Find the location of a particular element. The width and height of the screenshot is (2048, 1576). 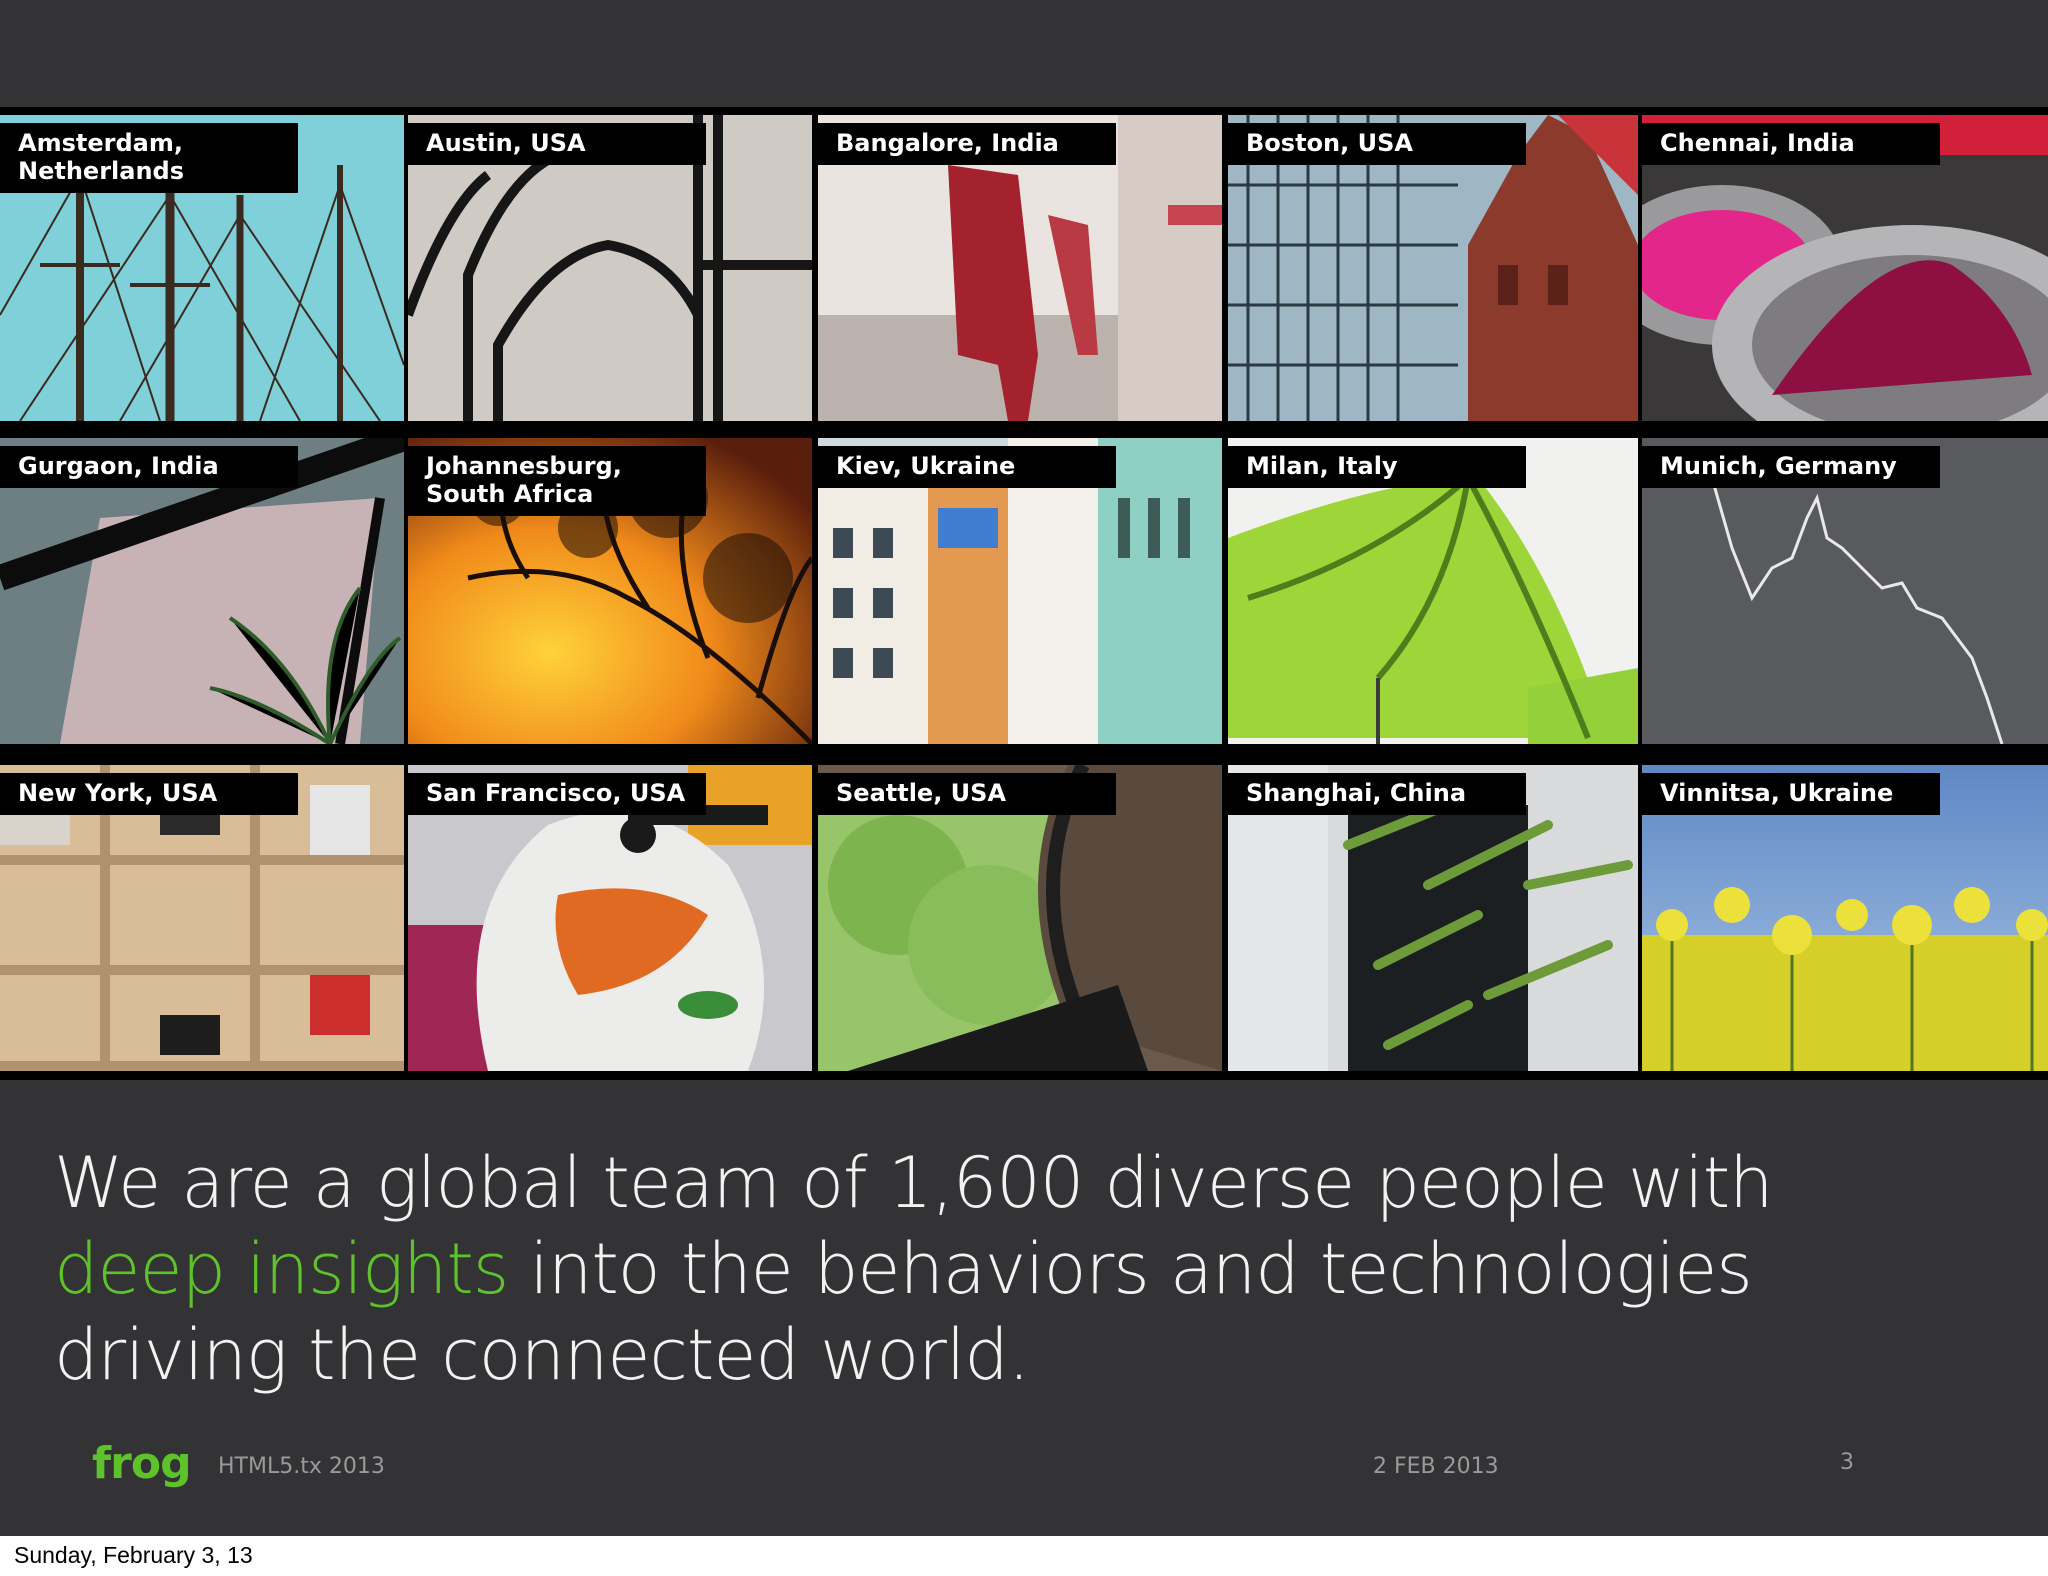

photo-tile-munich: Munich, Germany is located at coordinates (1845, 591).